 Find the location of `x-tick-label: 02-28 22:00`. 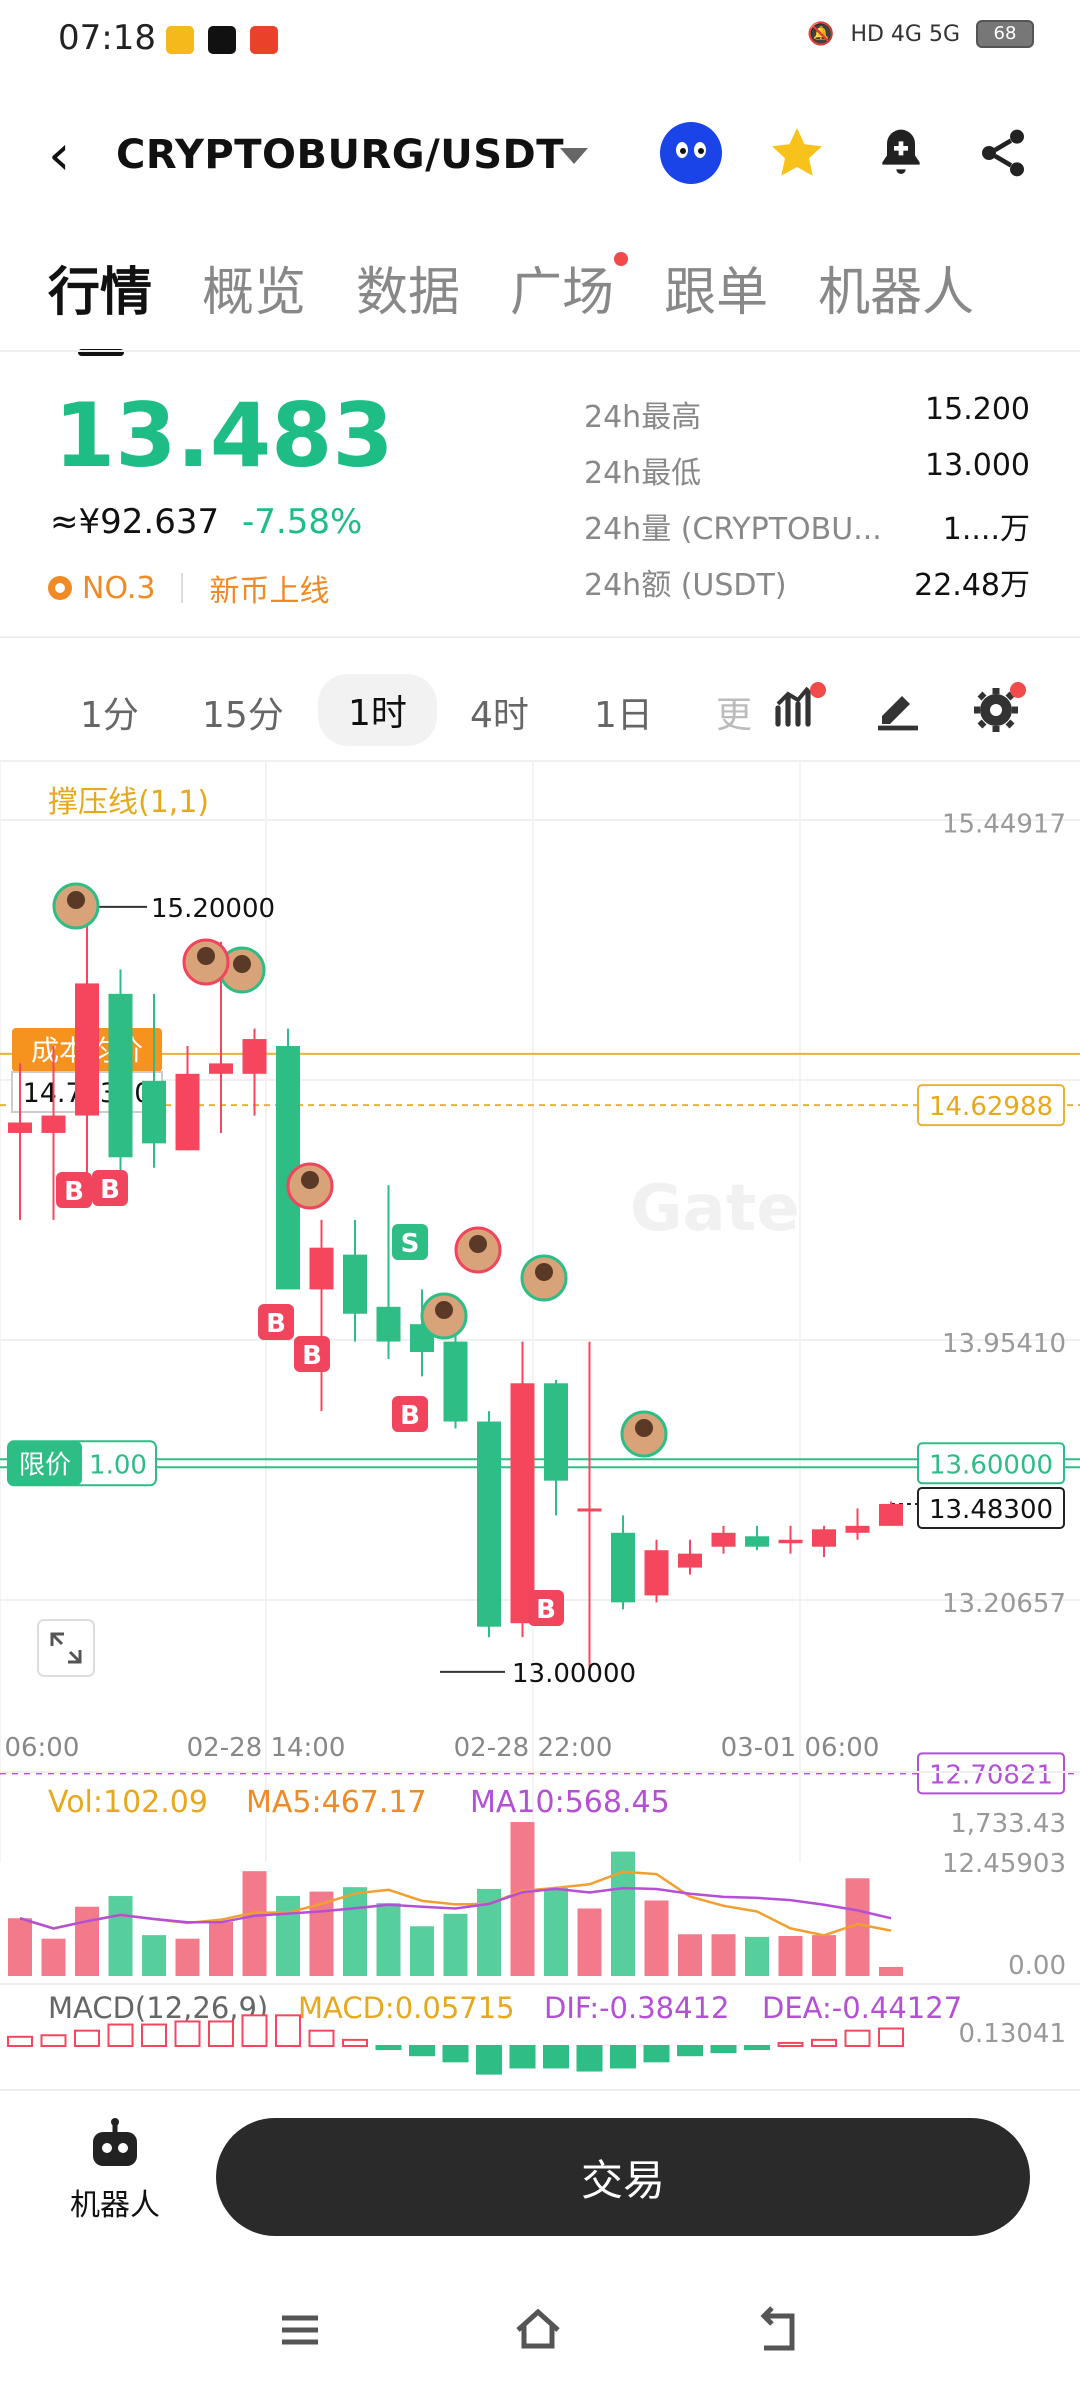

x-tick-label: 02-28 22:00 is located at coordinates (533, 1748).